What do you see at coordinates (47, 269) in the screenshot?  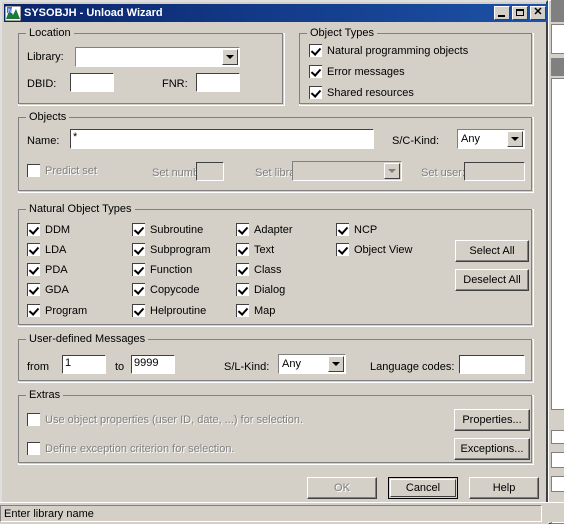 I see `checkbox-pda: PDA` at bounding box center [47, 269].